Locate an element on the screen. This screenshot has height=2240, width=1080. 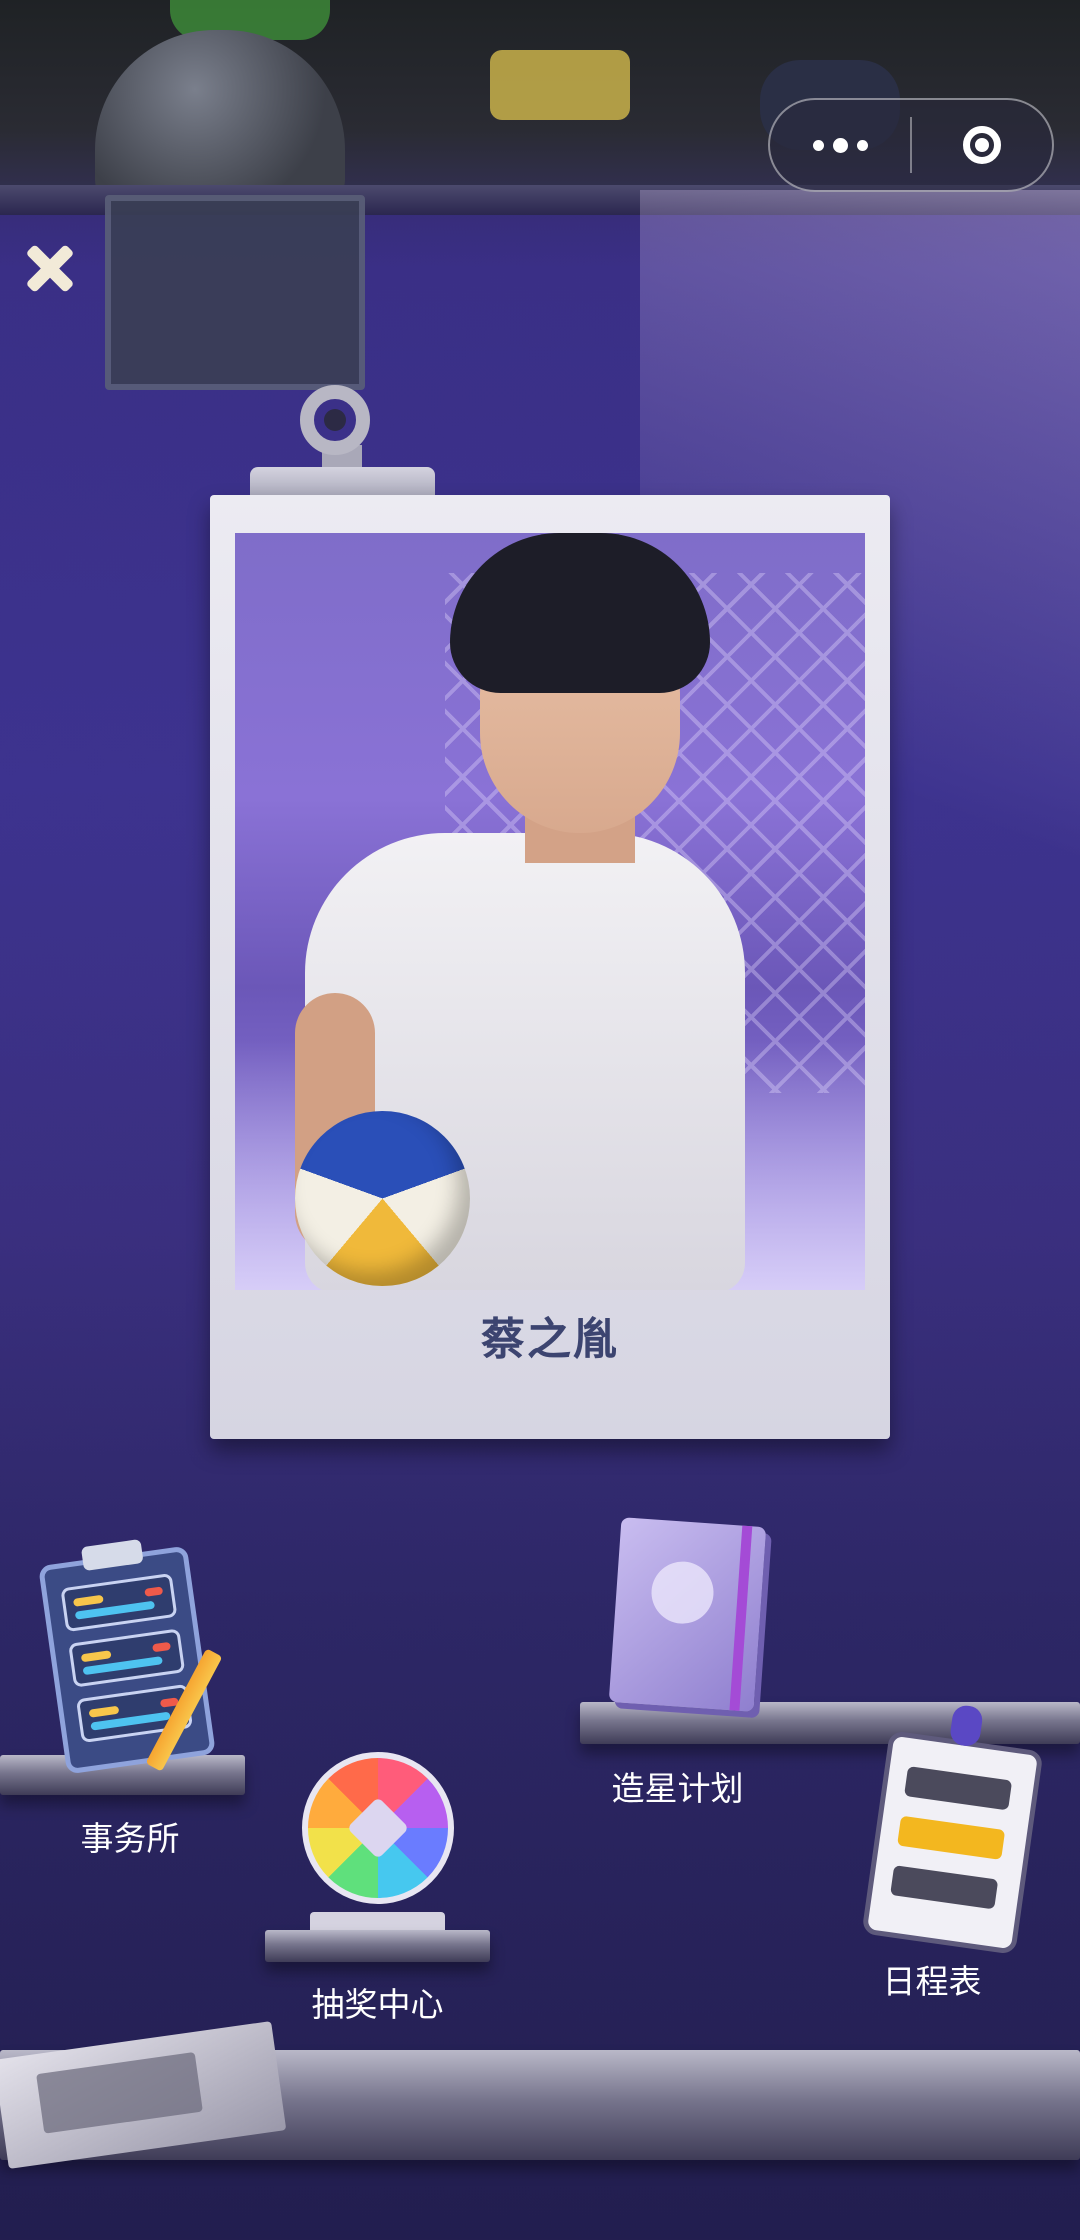
target-circle-icon is located at coordinates (982, 145).